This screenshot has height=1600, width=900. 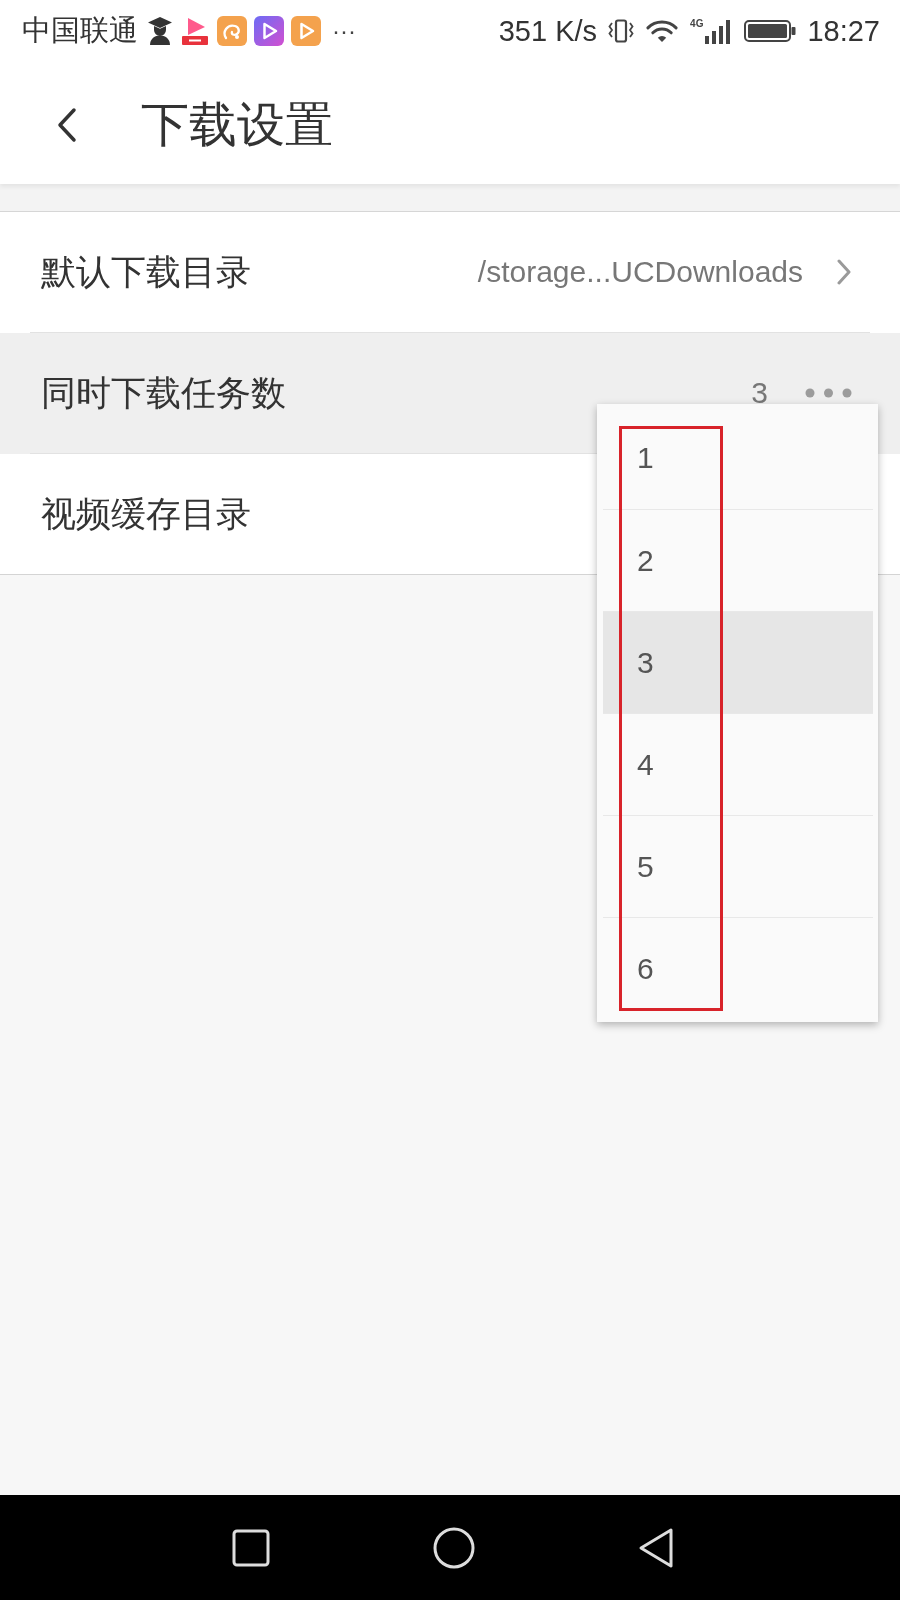 What do you see at coordinates (548, 31) in the screenshot?
I see `network-speed: 351 K/s` at bounding box center [548, 31].